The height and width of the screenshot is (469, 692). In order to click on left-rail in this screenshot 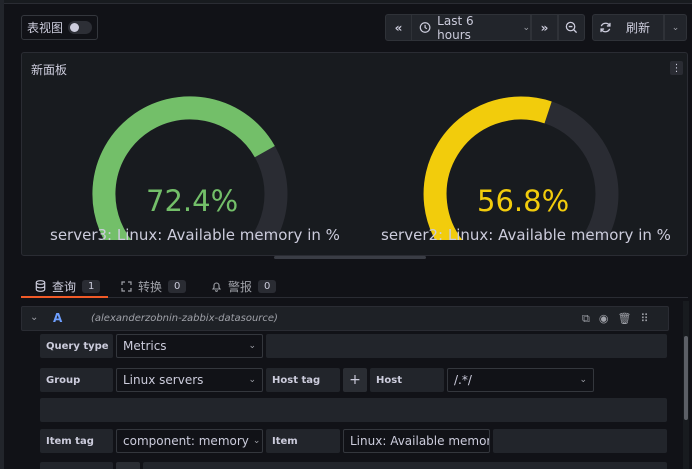, I will do `click(2, 234)`.